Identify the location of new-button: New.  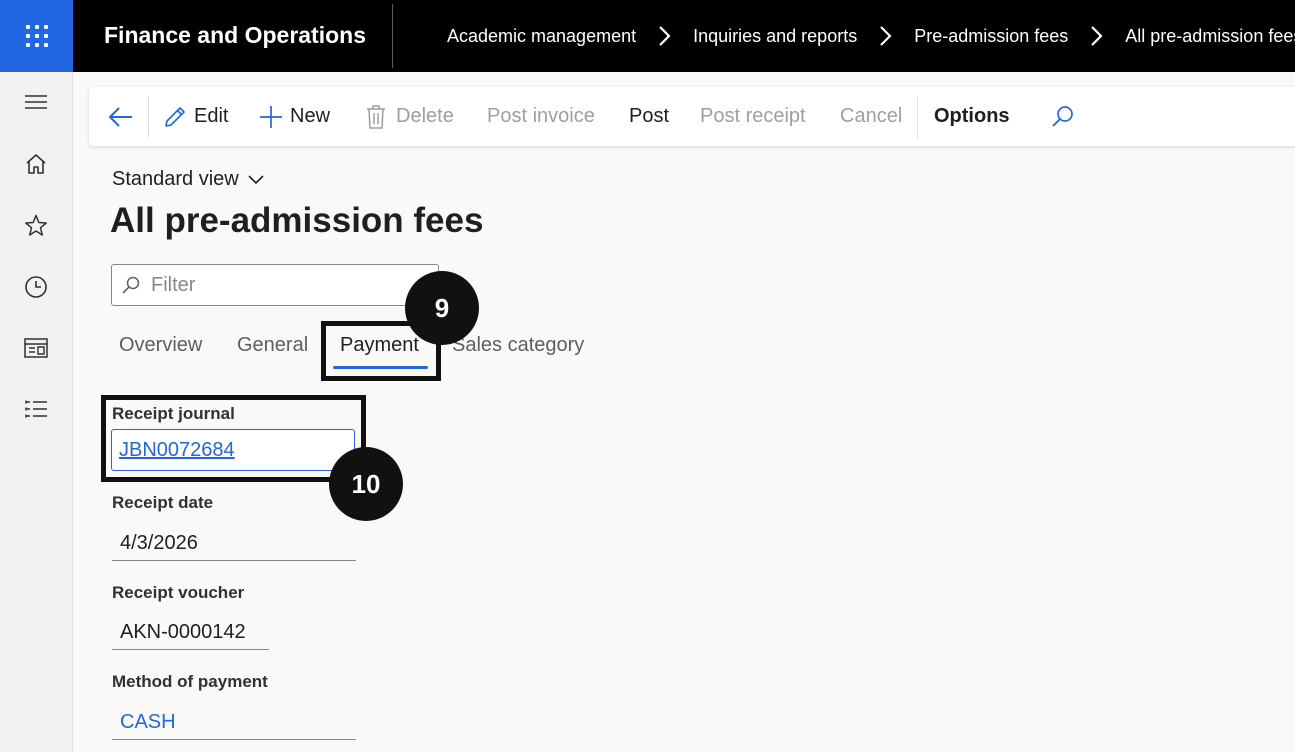
(294, 116).